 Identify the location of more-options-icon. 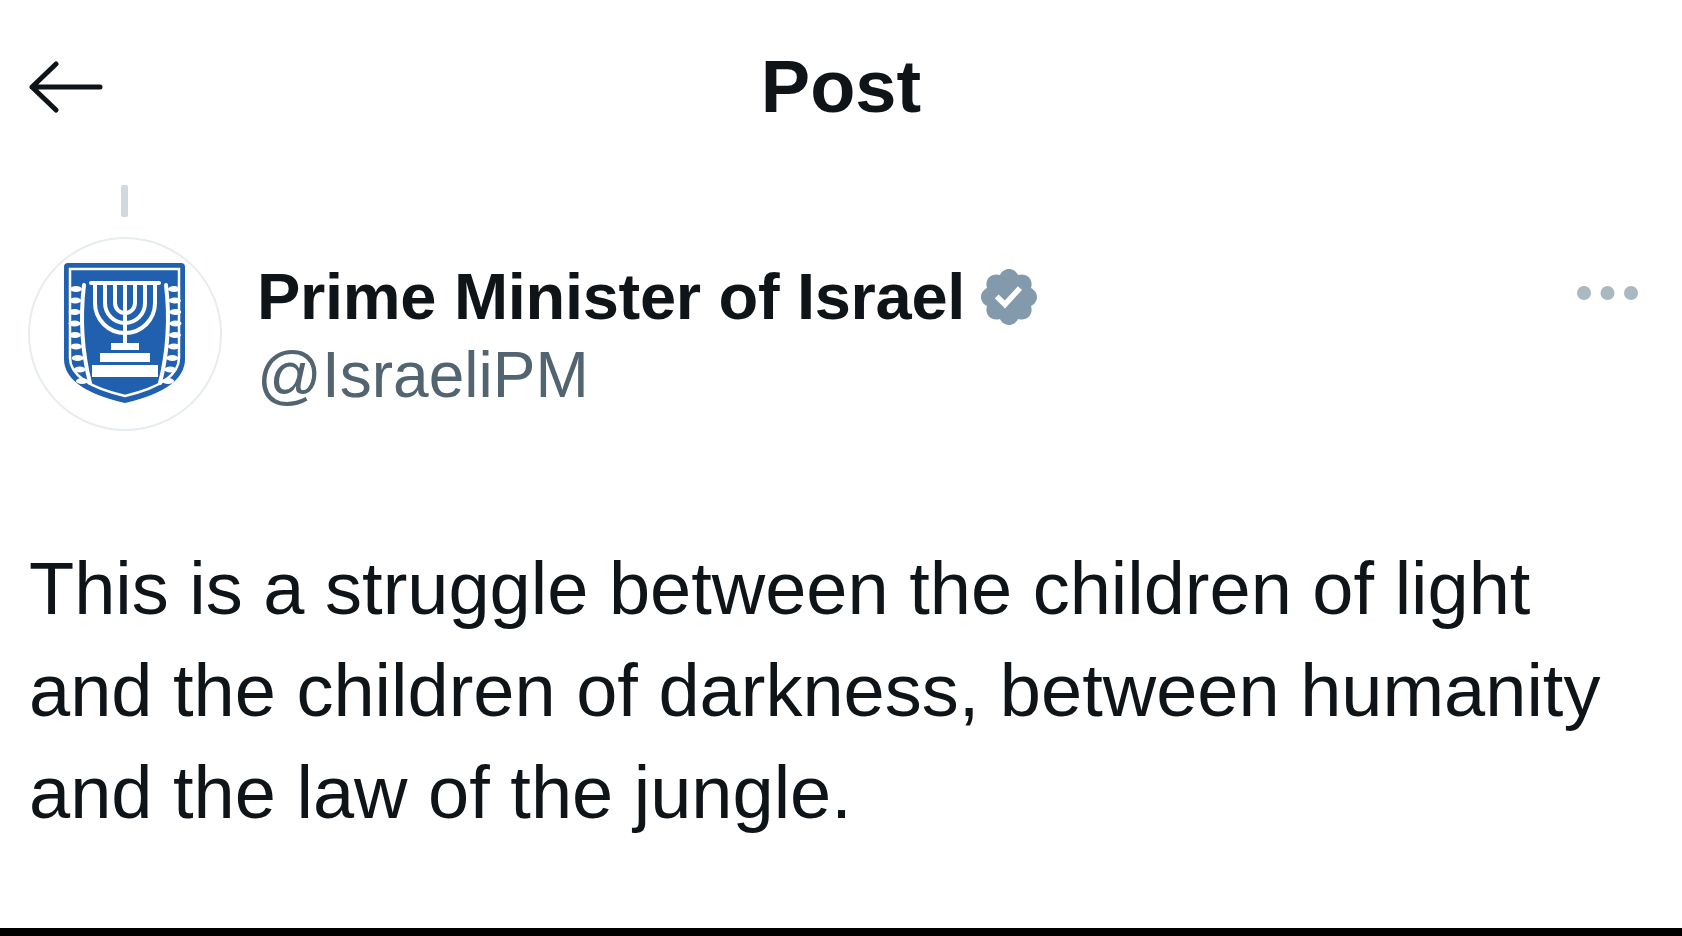
(1607, 293).